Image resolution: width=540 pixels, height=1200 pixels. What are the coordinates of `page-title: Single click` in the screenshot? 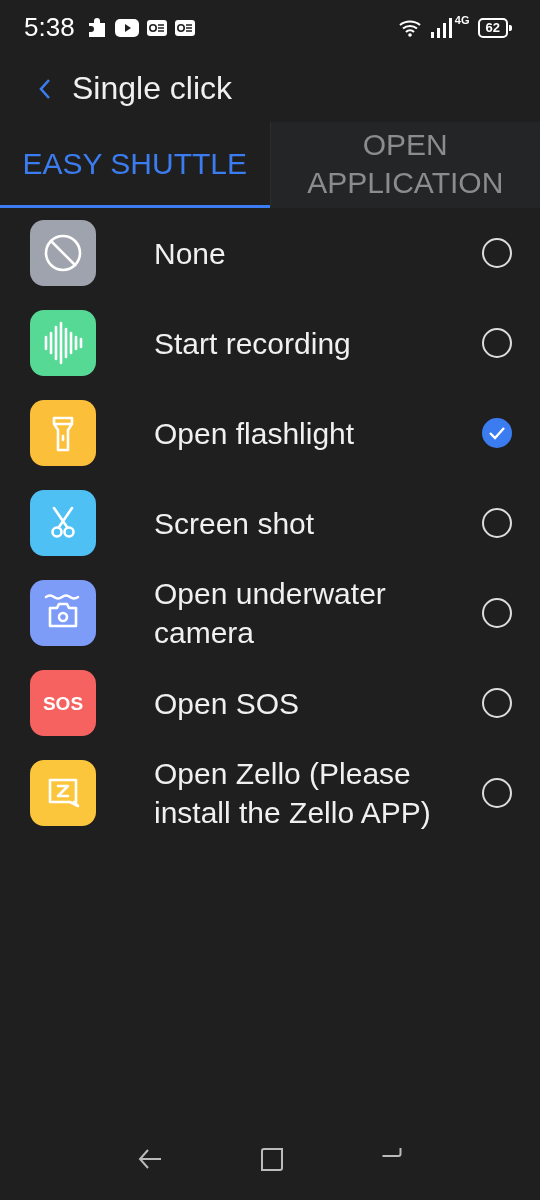 It's located at (152, 88).